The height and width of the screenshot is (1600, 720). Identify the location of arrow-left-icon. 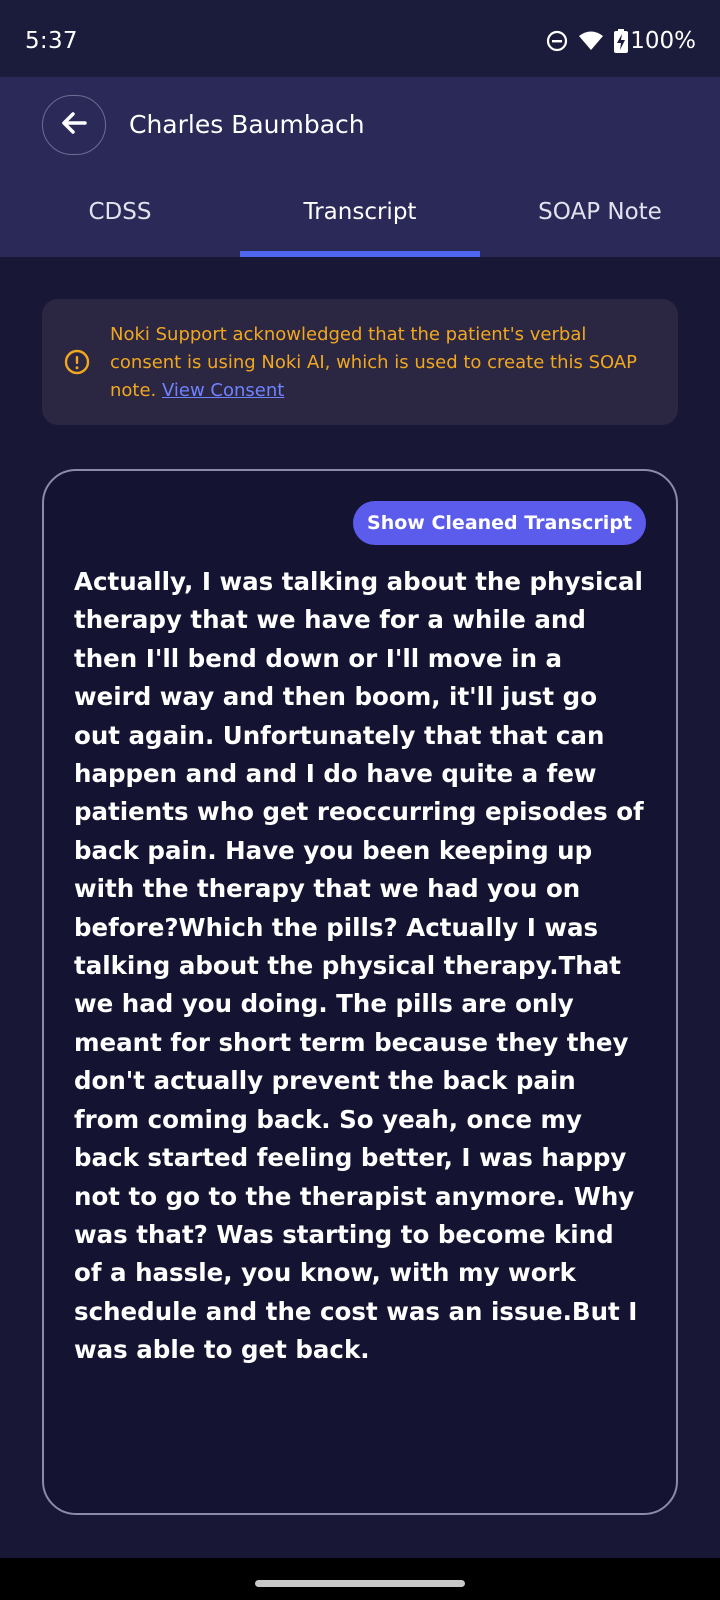
(74, 125).